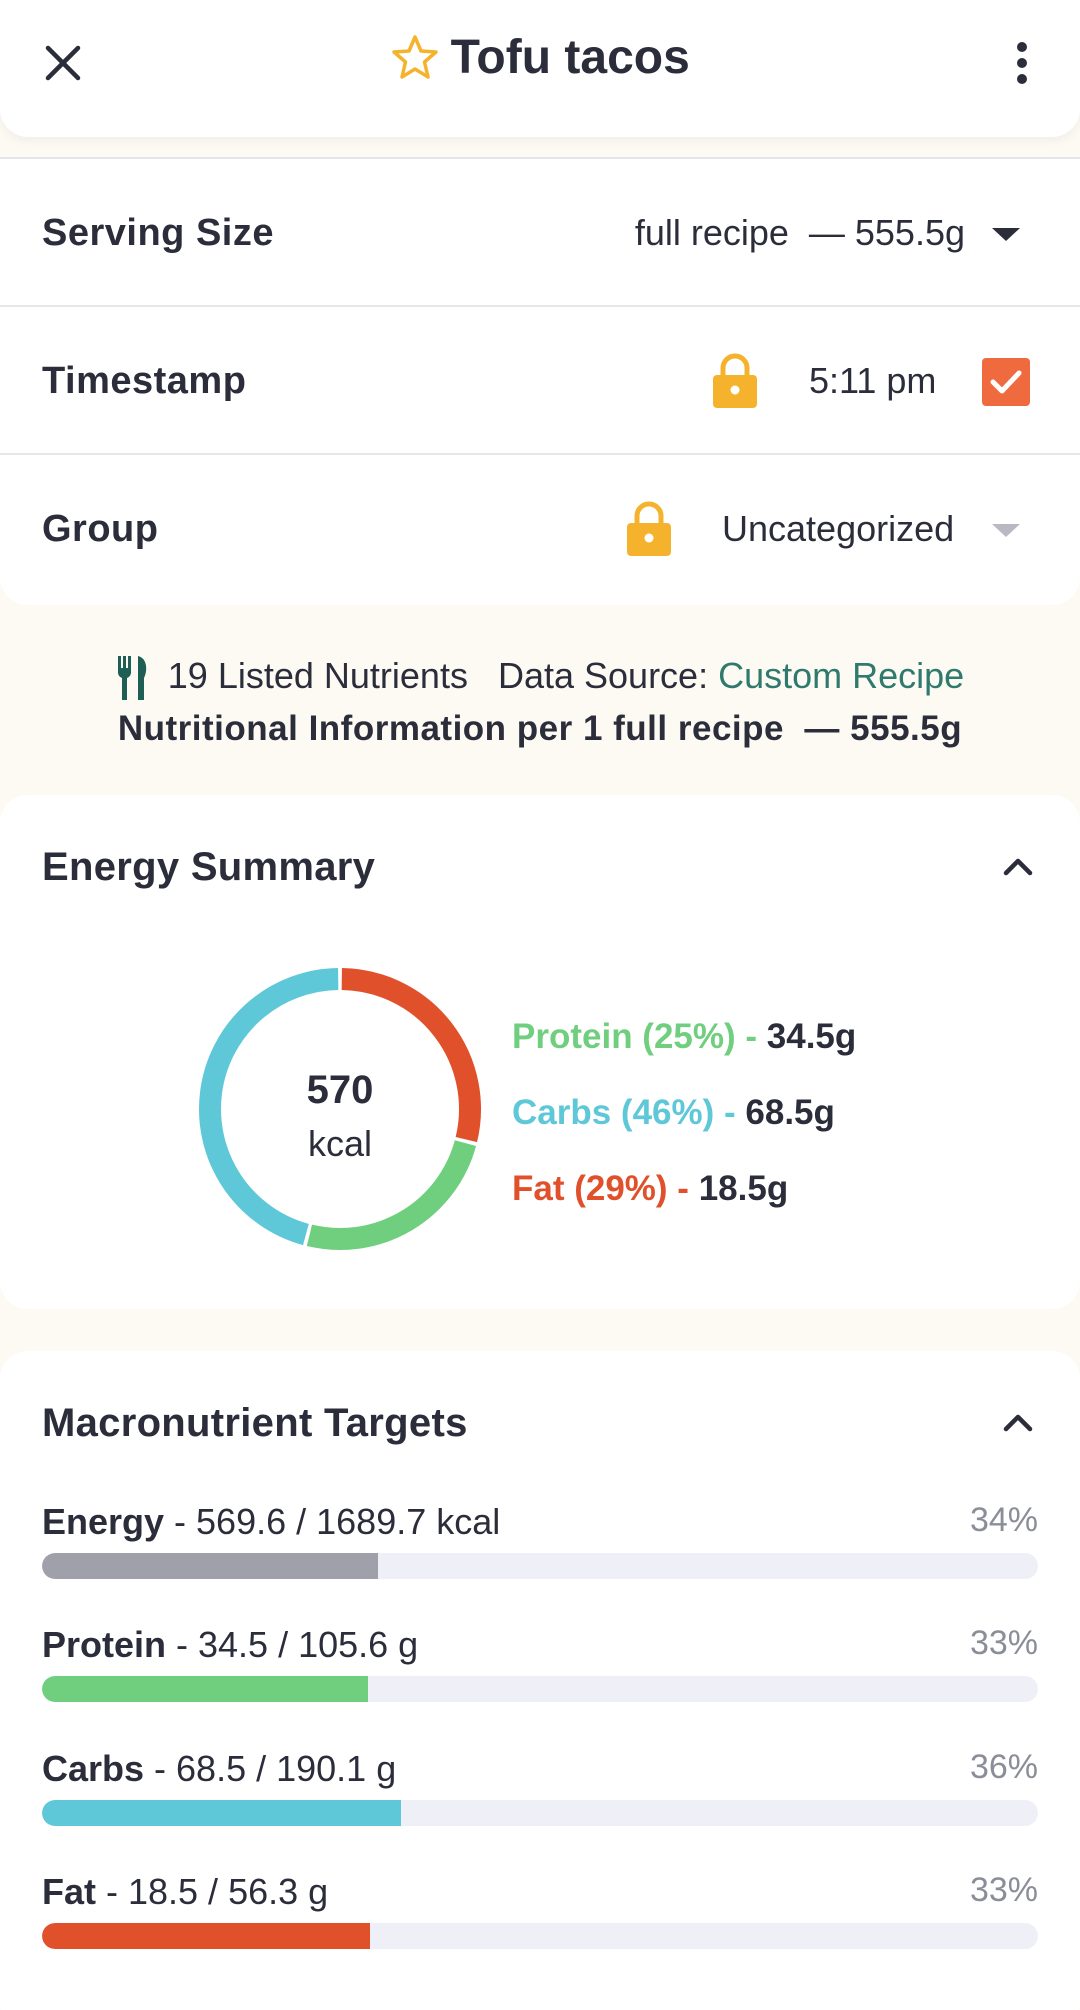 This screenshot has width=1080, height=2010. Describe the element at coordinates (340, 1143) in the screenshot. I see `kcal-unit: kcal` at that location.